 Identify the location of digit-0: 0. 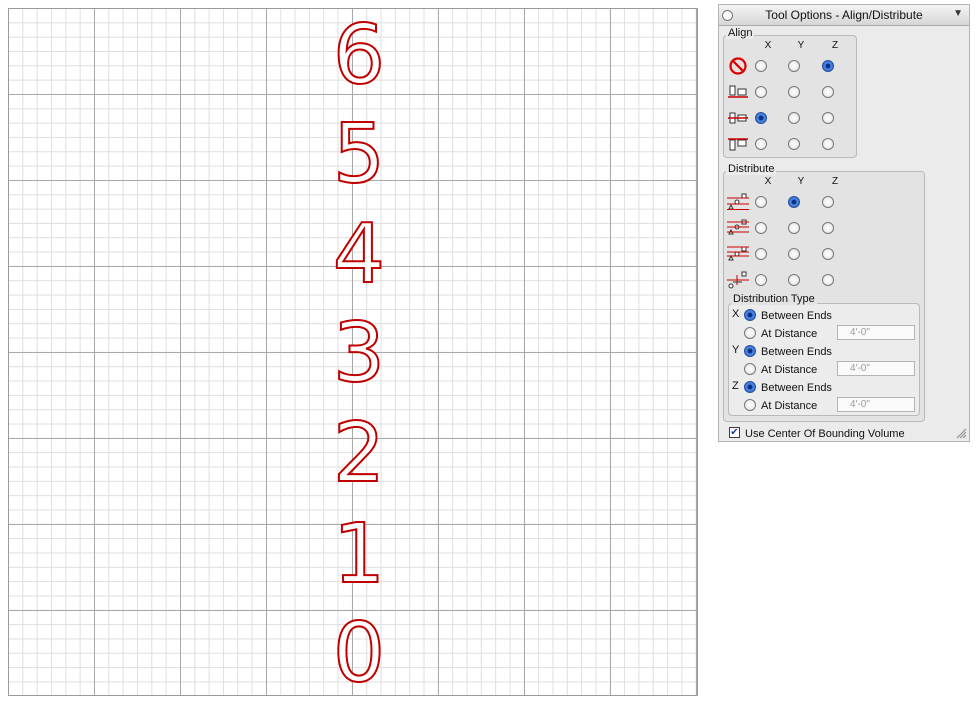
(359, 654).